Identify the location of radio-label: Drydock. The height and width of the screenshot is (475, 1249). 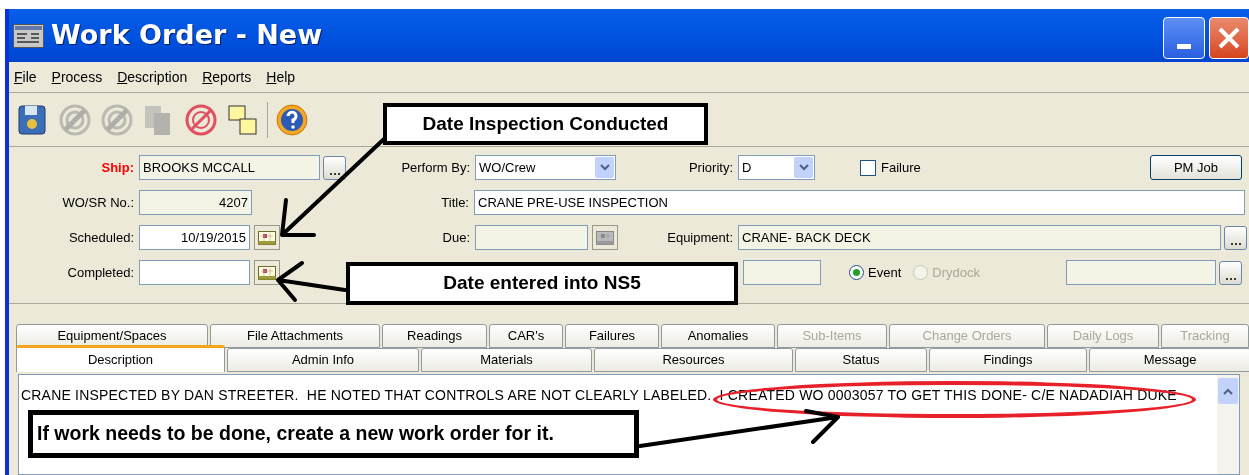
(956, 272).